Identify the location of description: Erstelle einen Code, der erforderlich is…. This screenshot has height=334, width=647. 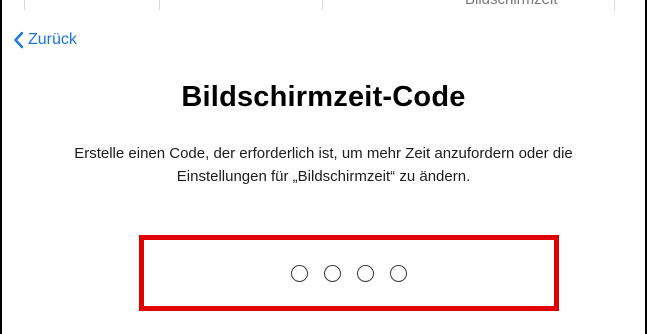
(323, 165).